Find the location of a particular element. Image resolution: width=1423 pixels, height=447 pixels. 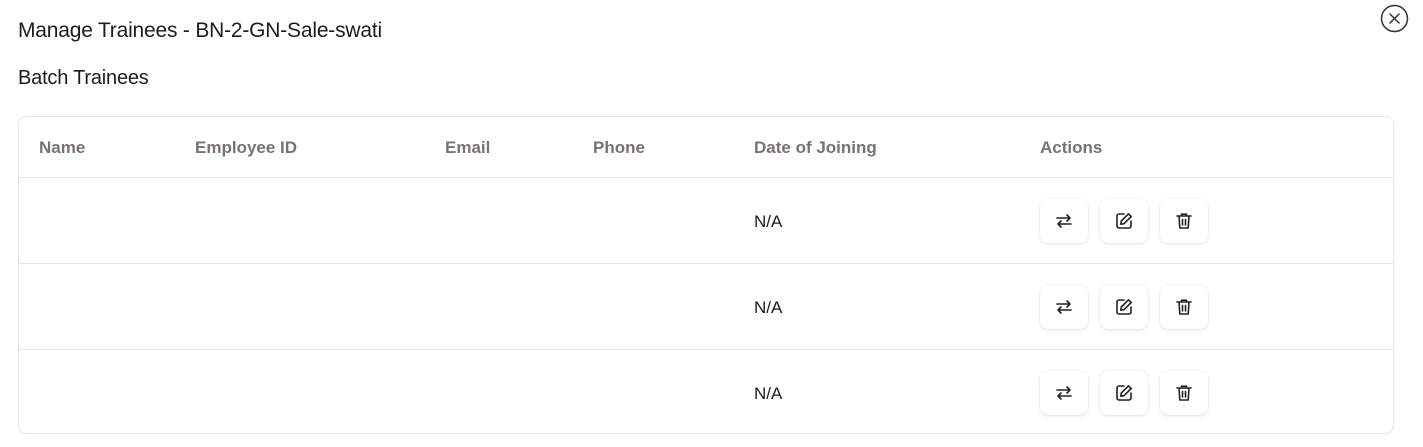

close-button is located at coordinates (1394, 18).